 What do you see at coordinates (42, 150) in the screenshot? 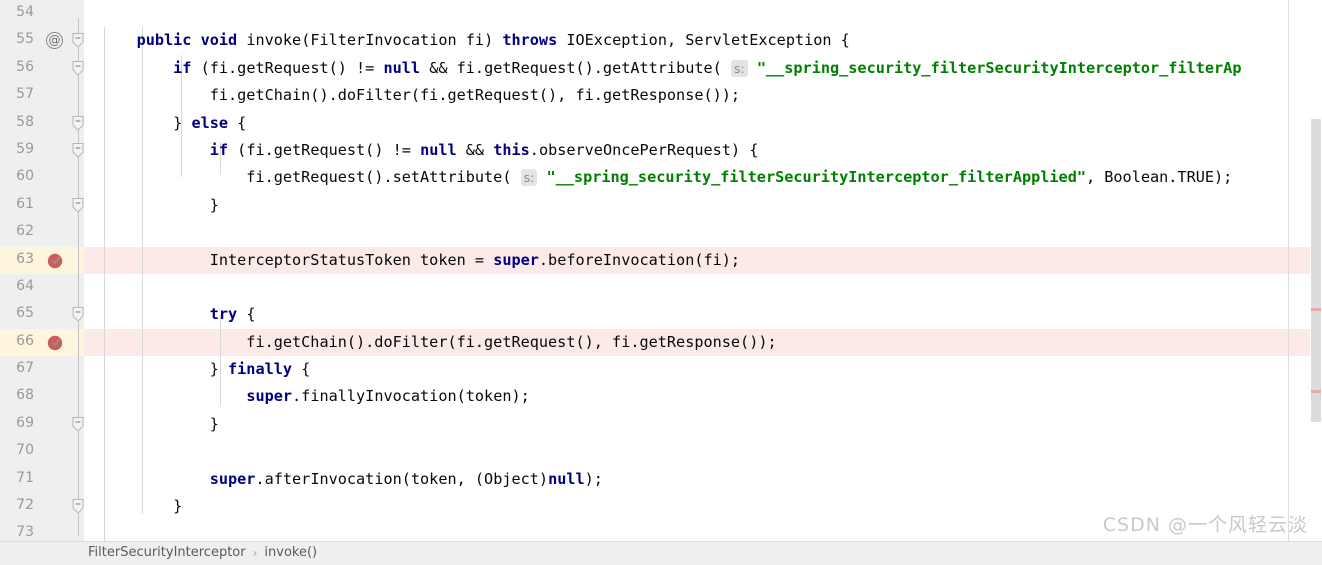
I see `gutter-row: 59` at bounding box center [42, 150].